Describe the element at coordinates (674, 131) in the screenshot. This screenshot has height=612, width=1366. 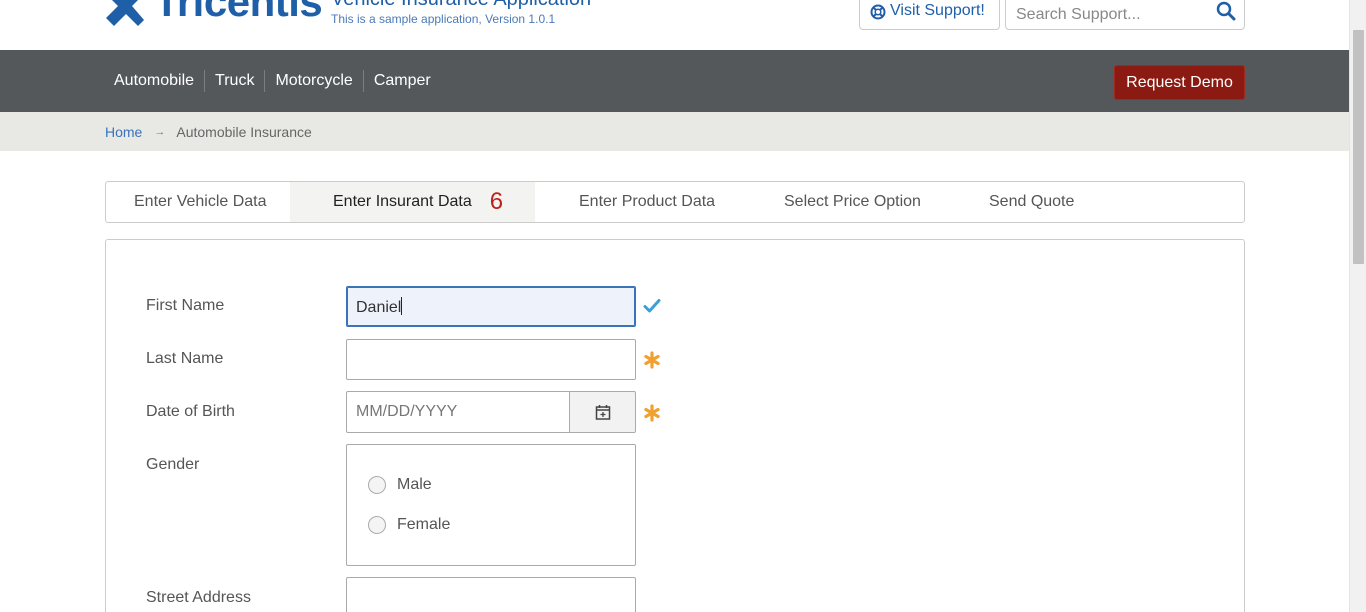
I see `breadcrumb: Home → Automobile Insurance` at that location.